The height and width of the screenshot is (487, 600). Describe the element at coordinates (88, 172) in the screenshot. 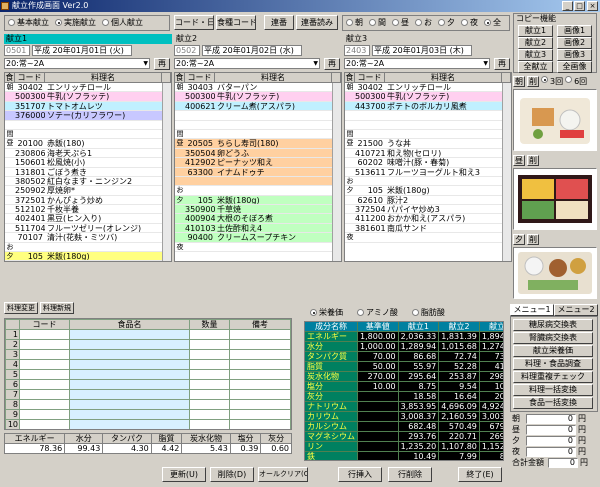

I see `table-row: 131801 ごぼう煮き` at that location.